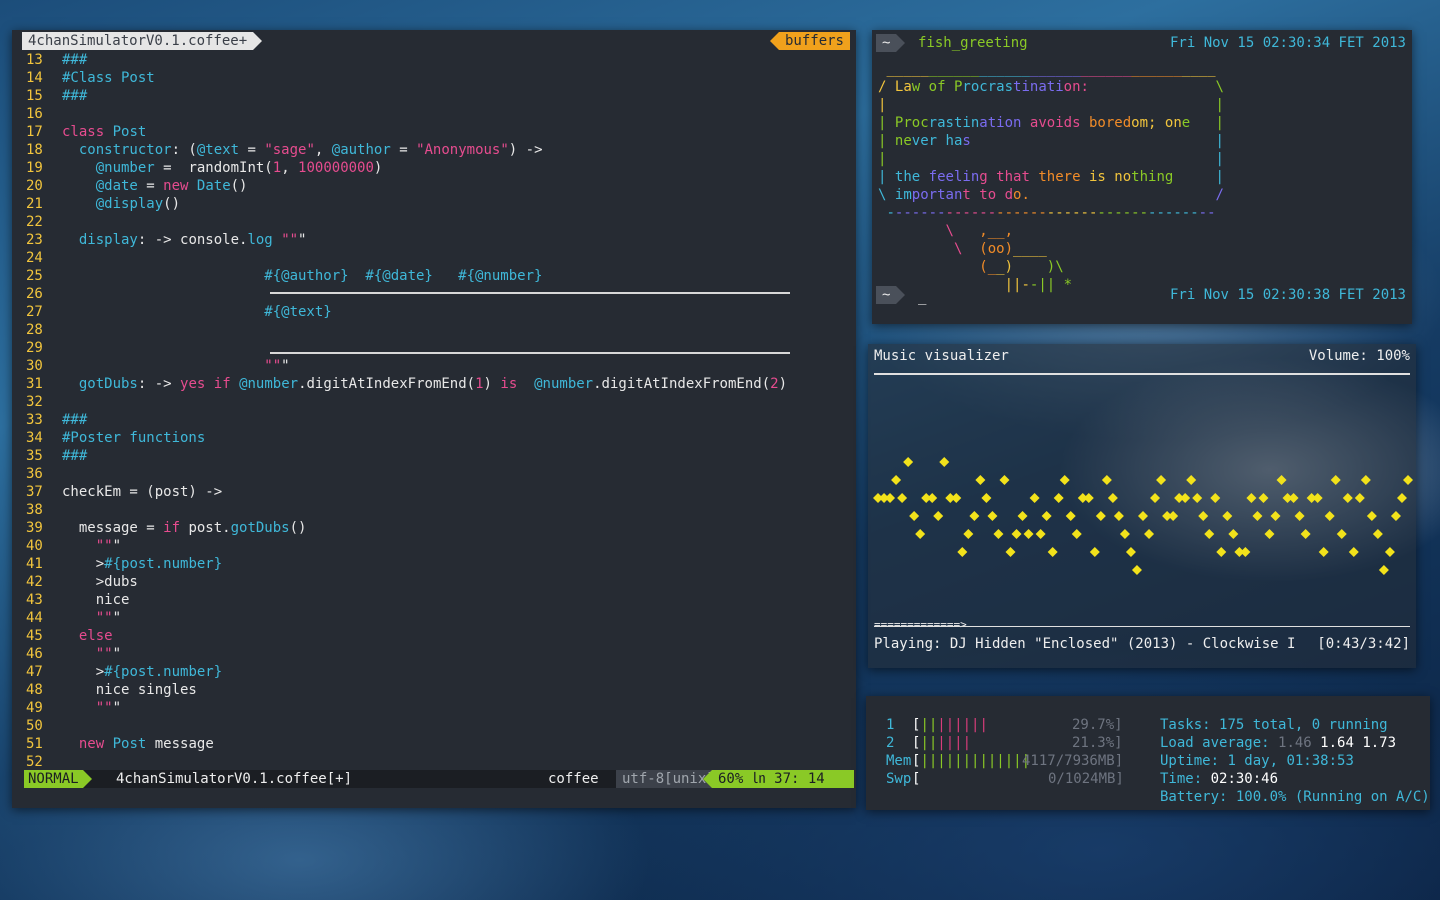 The width and height of the screenshot is (1440, 900). I want to click on code-line: 37 checkEm = (post) ->, so click(441, 492).